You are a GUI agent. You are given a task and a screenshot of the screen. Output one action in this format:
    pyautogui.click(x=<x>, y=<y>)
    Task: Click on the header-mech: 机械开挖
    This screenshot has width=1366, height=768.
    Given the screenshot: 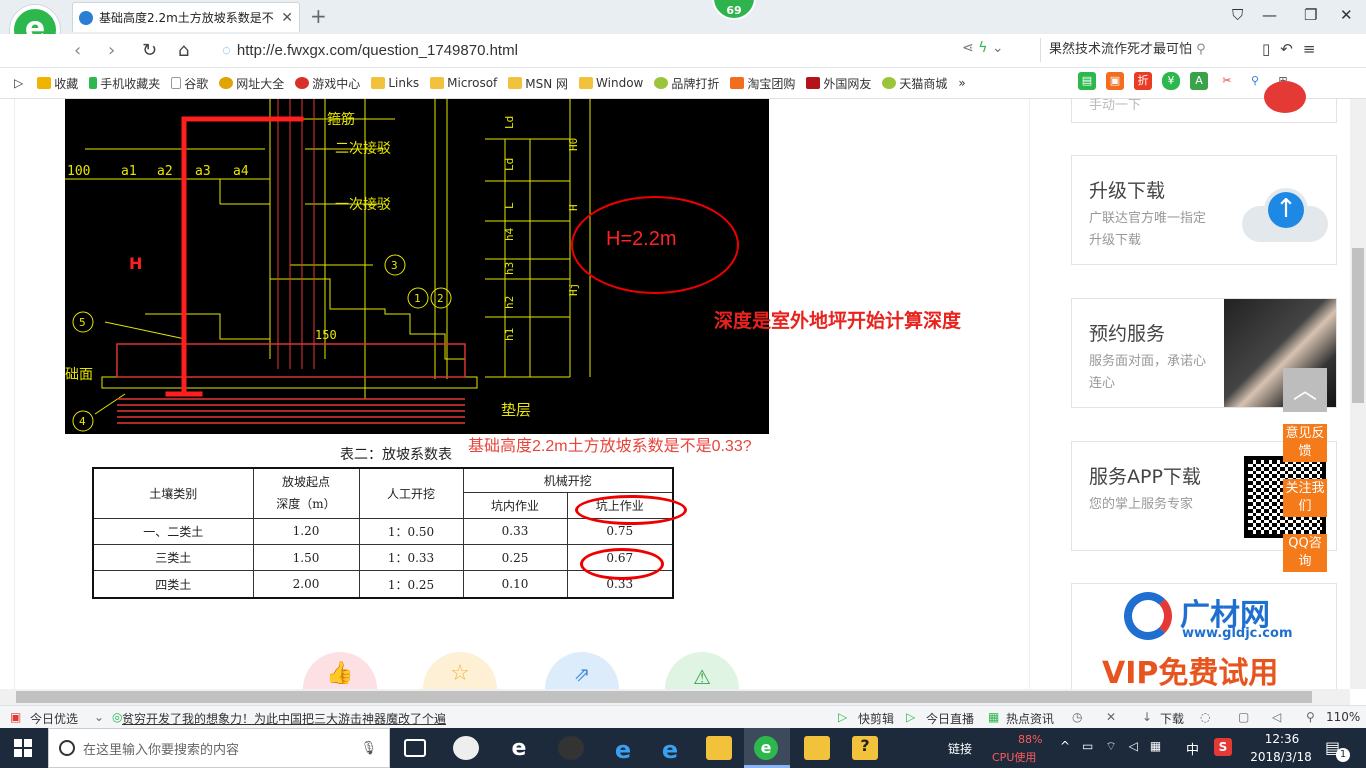 What is the action you would take?
    pyautogui.click(x=568, y=480)
    